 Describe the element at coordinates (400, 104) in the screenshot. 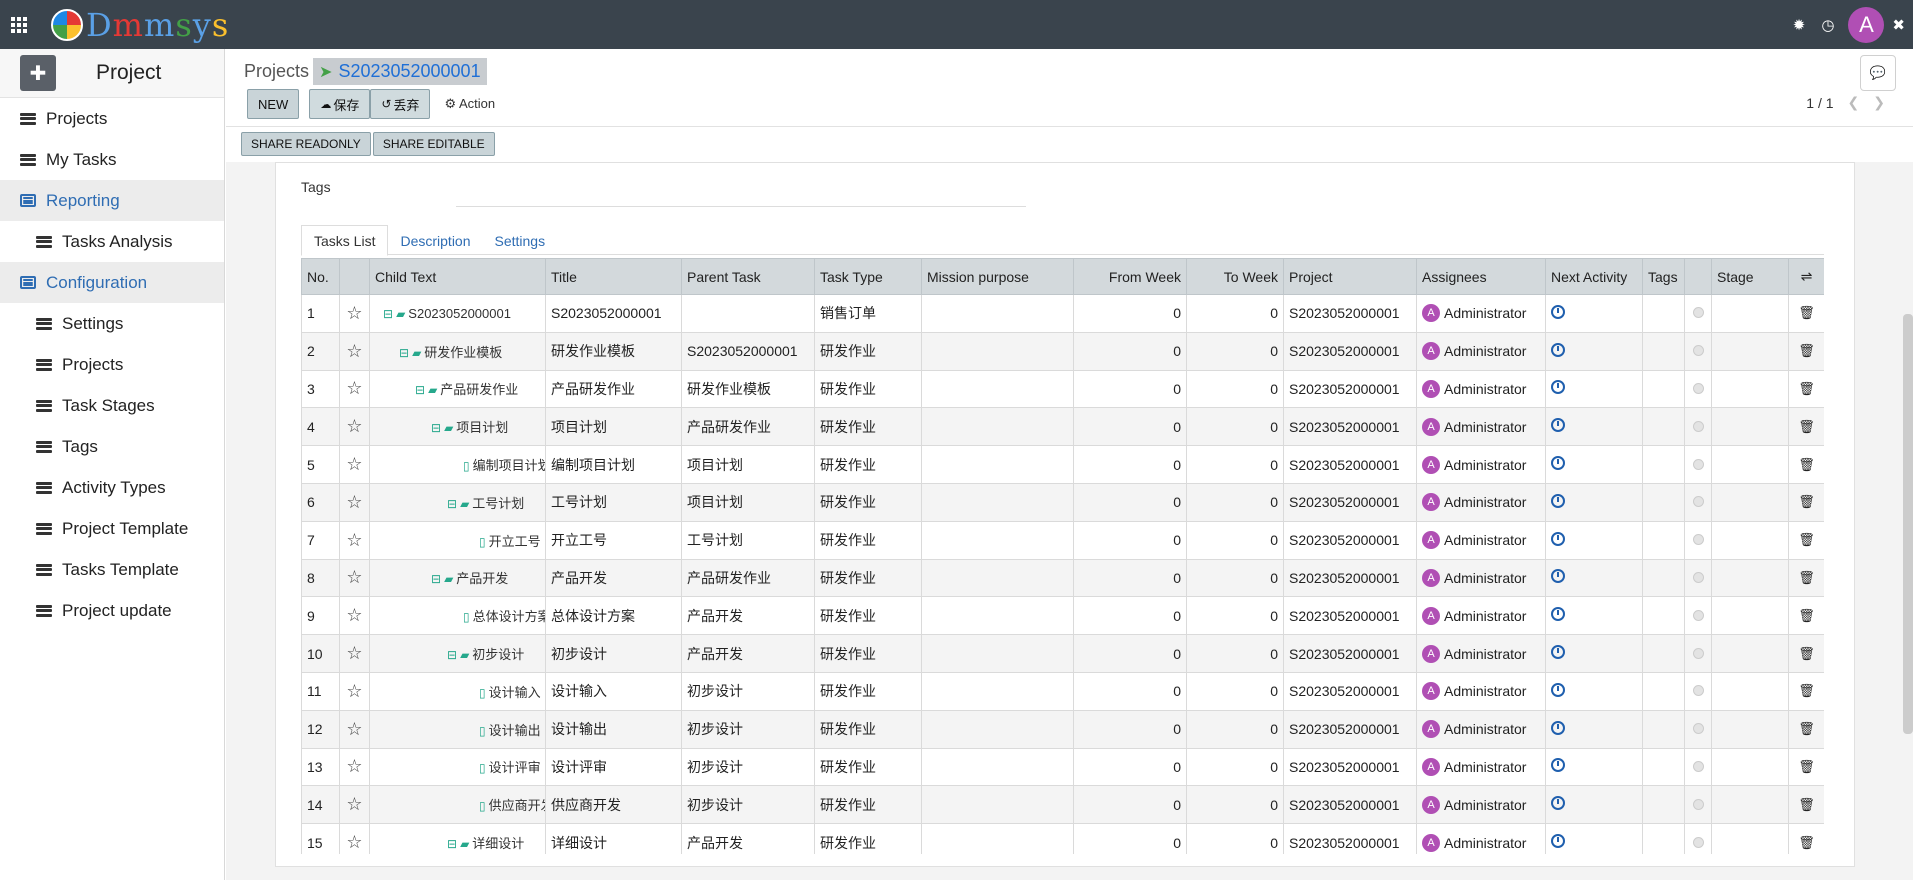

I see `discard-button: ↺ 丢弃` at that location.